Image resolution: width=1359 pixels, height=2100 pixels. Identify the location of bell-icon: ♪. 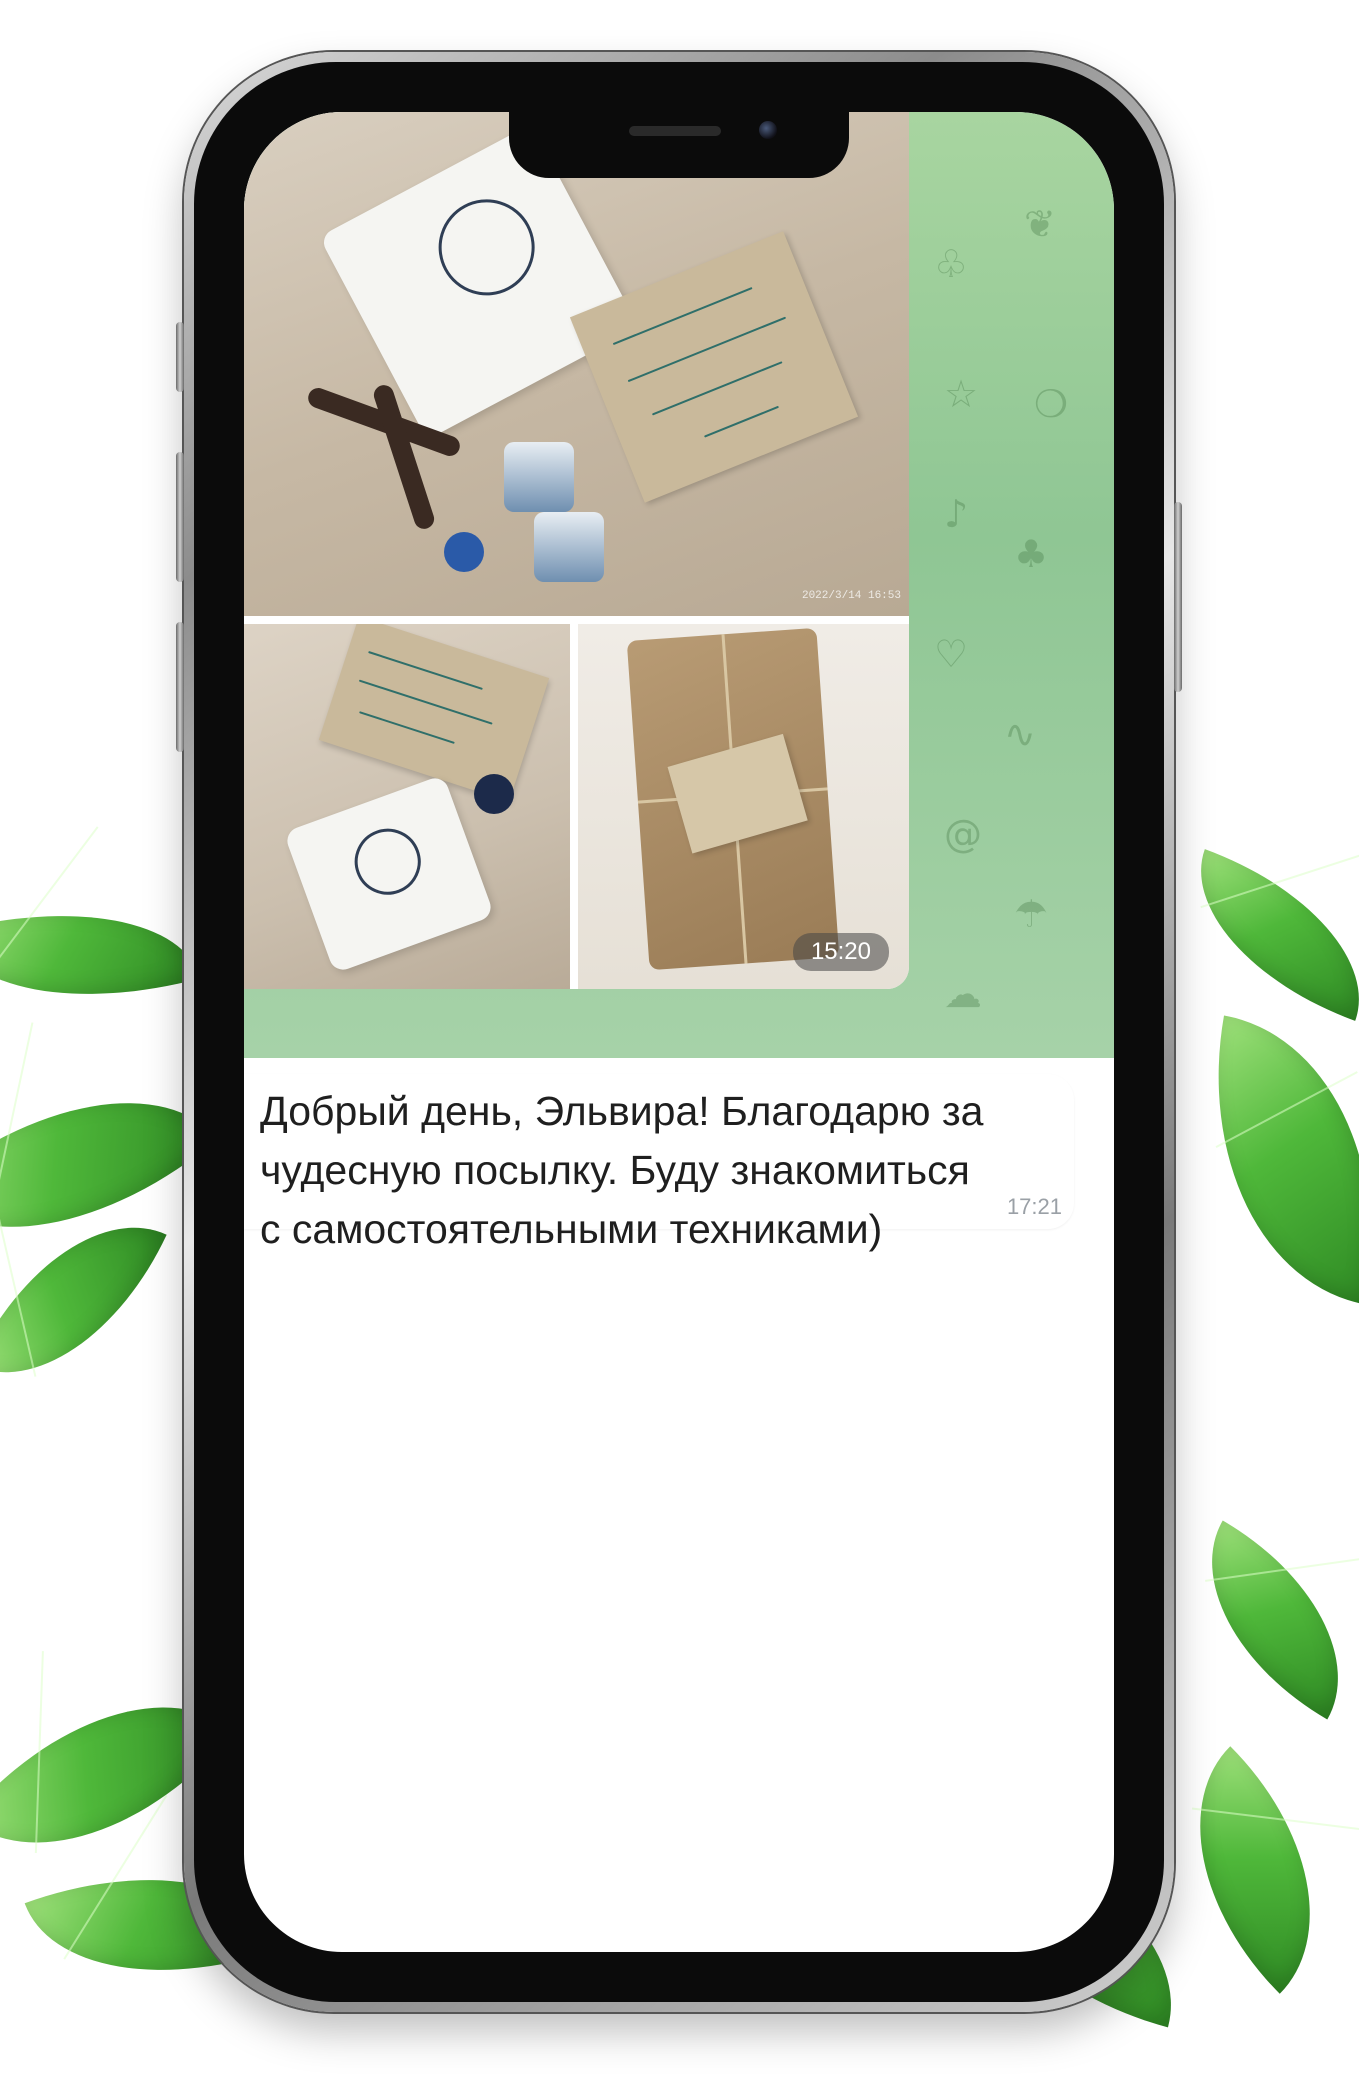
(956, 514).